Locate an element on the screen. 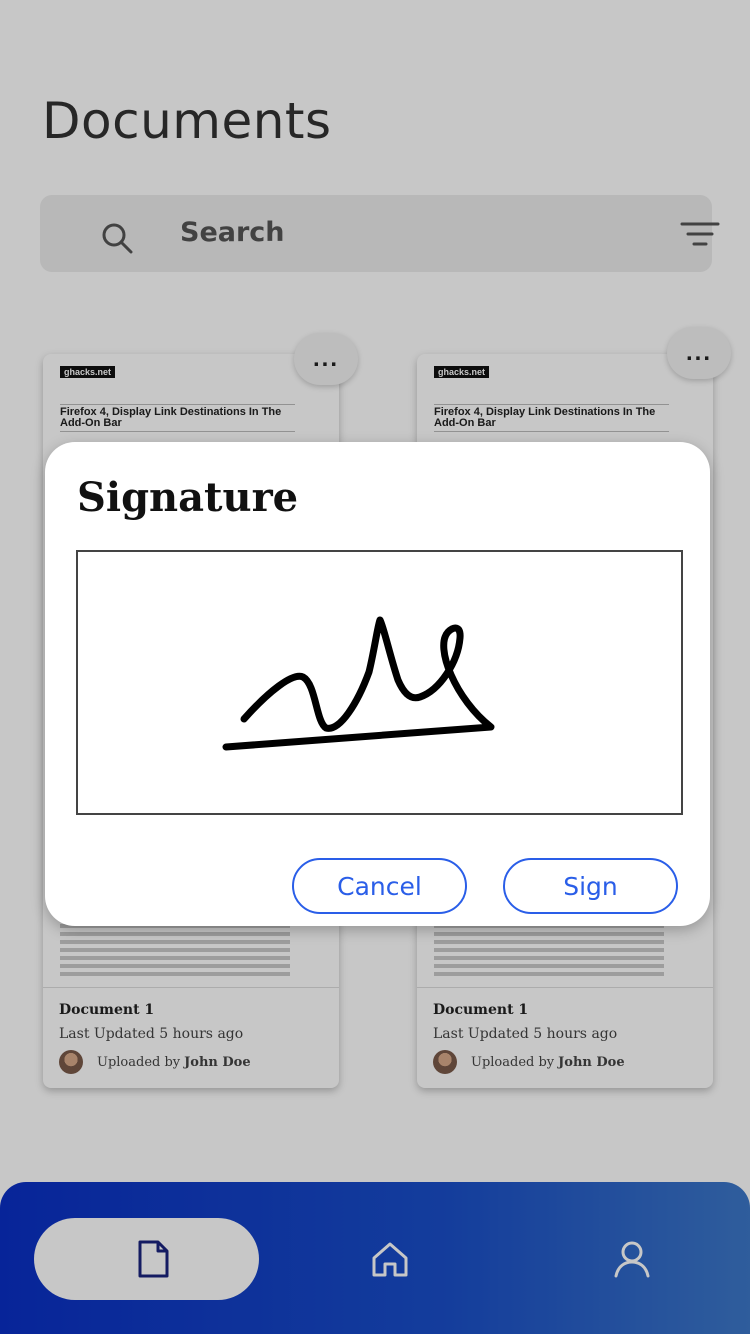 The image size is (750, 1334). cancel-button: Cancel is located at coordinates (379, 886).